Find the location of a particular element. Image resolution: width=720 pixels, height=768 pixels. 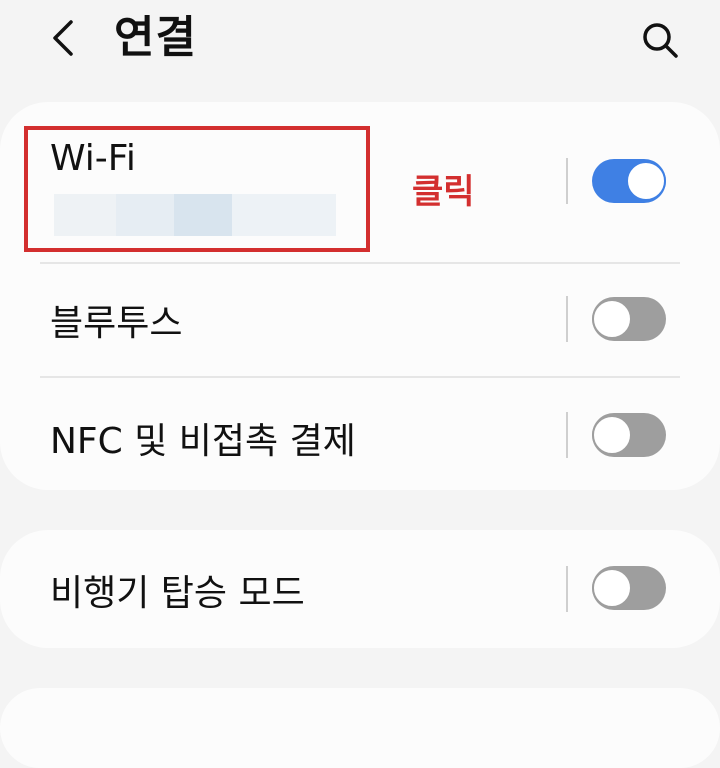

nfc-toggle is located at coordinates (629, 435).